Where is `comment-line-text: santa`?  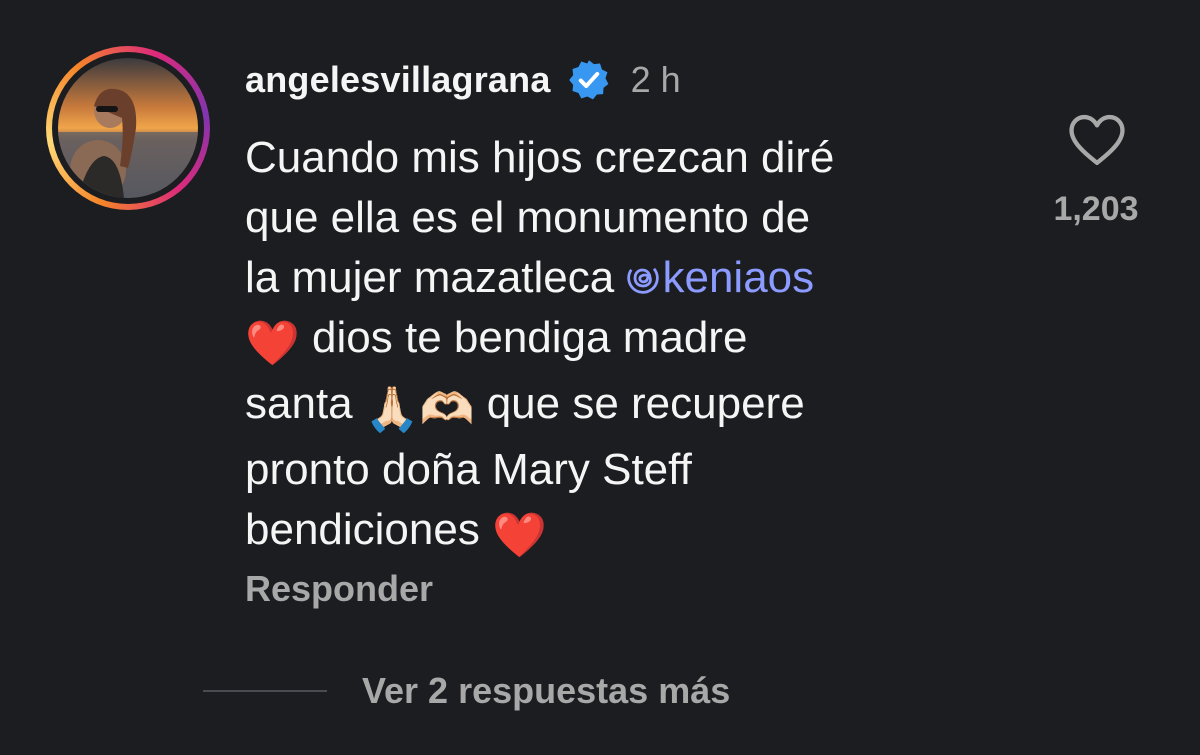
comment-line-text: santa is located at coordinates (305, 403).